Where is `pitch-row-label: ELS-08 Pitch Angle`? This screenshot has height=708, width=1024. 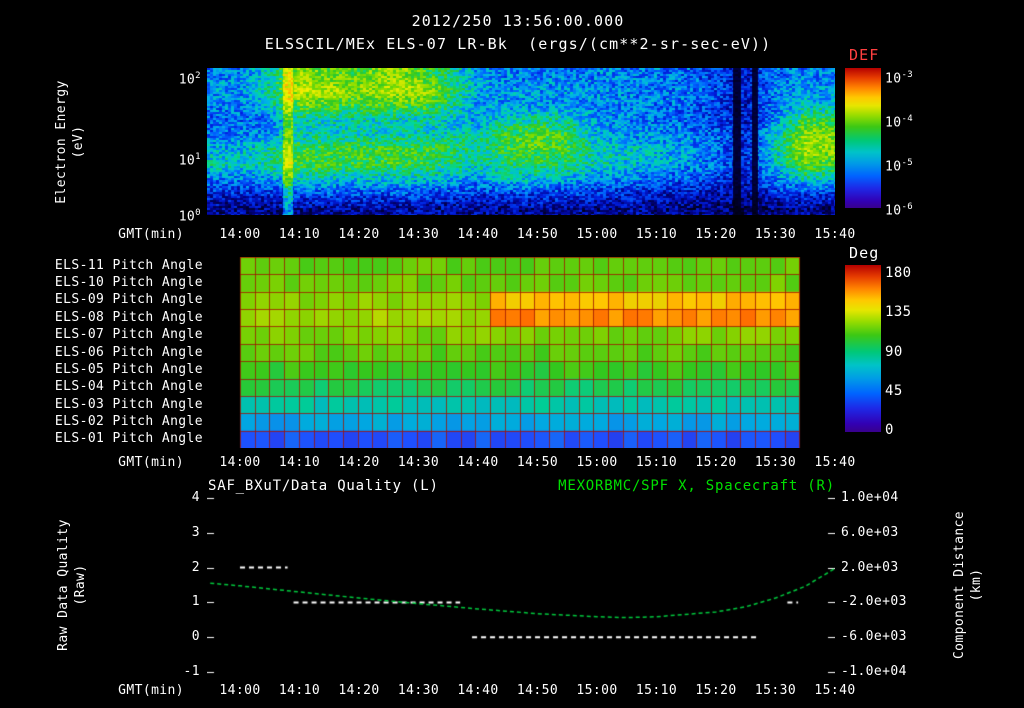
pitch-row-label: ELS-08 Pitch Angle is located at coordinates (128, 317).